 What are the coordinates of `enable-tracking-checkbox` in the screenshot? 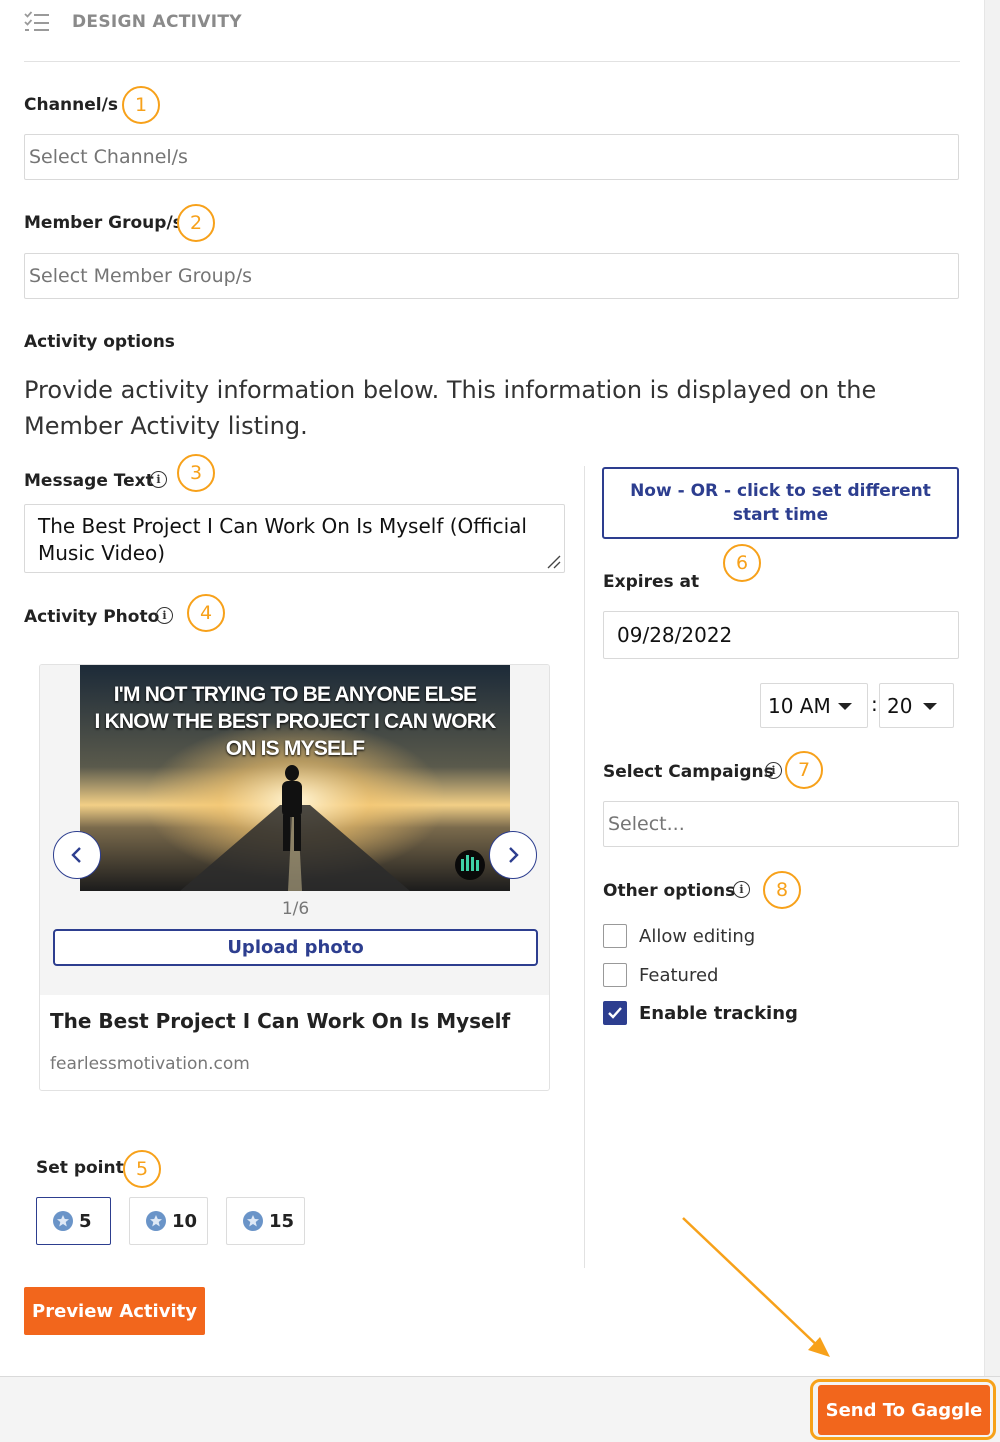 It's located at (615, 1013).